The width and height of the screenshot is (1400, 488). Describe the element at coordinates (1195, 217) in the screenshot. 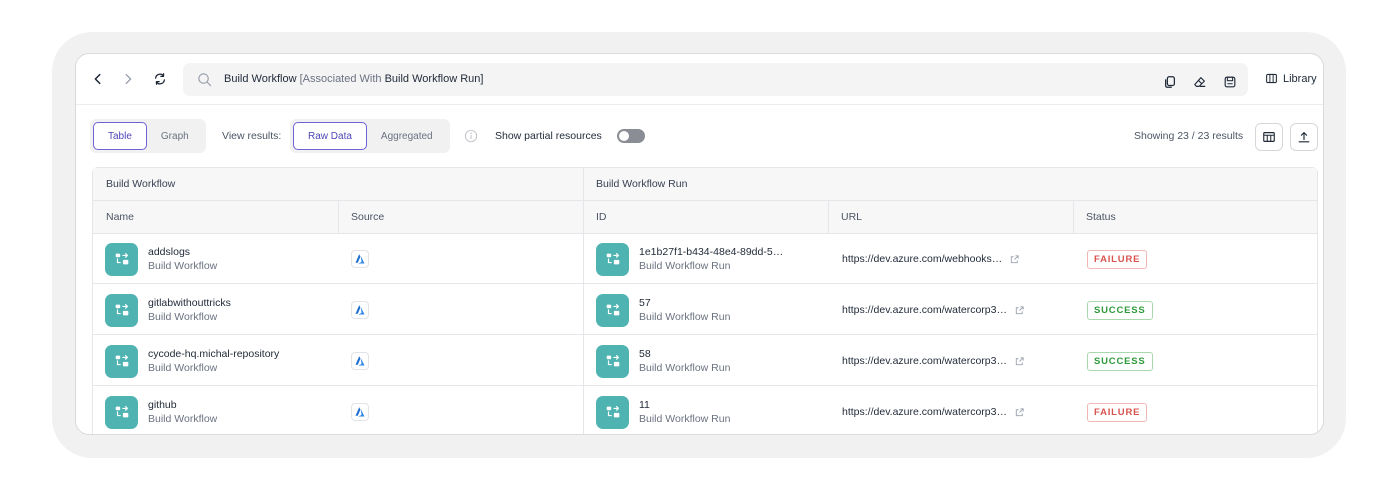

I see `column-header-status: Status` at that location.